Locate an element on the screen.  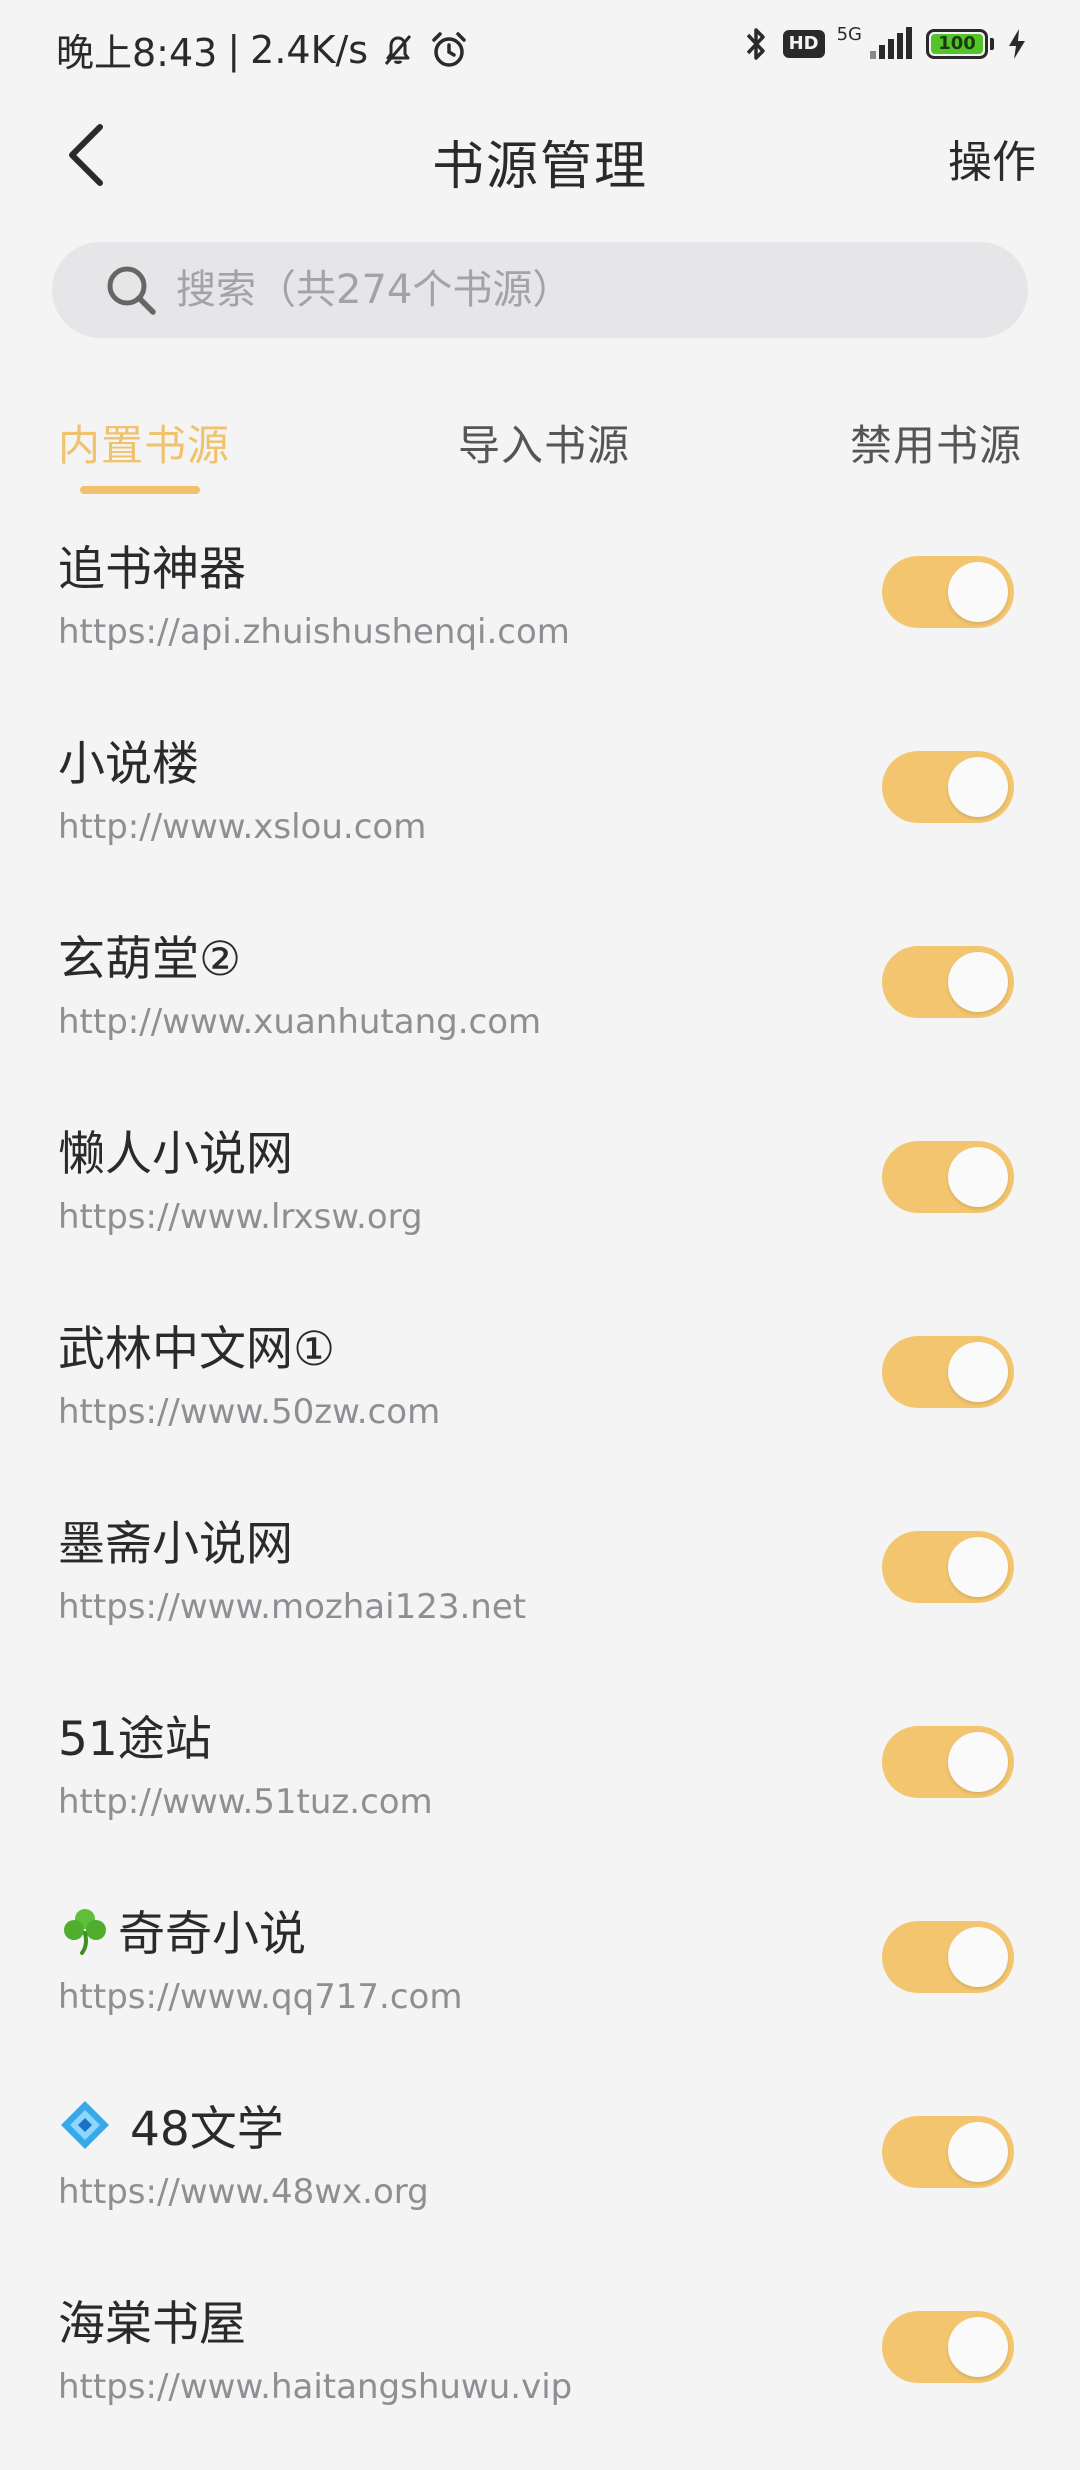
signal-icon is located at coordinates (891, 43).